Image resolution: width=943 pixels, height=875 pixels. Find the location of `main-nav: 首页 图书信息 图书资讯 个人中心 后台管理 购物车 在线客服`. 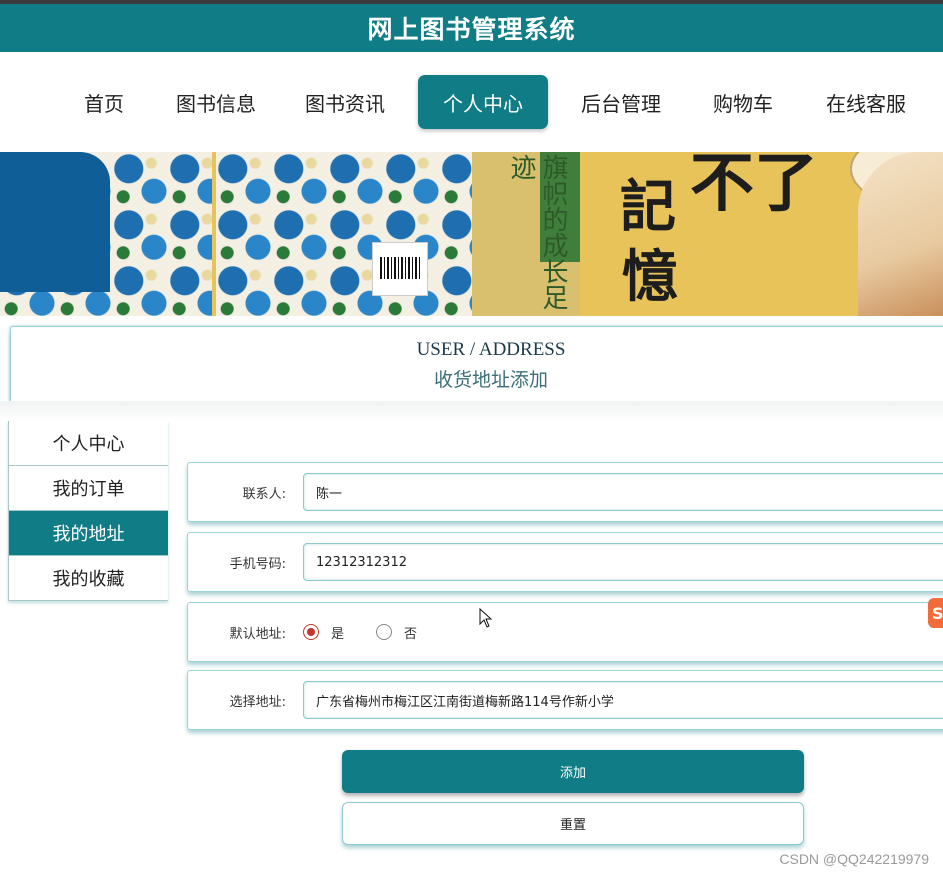

main-nav: 首页 图书信息 图书资讯 个人中心 后台管理 购物车 在线客服 is located at coordinates (471, 102).